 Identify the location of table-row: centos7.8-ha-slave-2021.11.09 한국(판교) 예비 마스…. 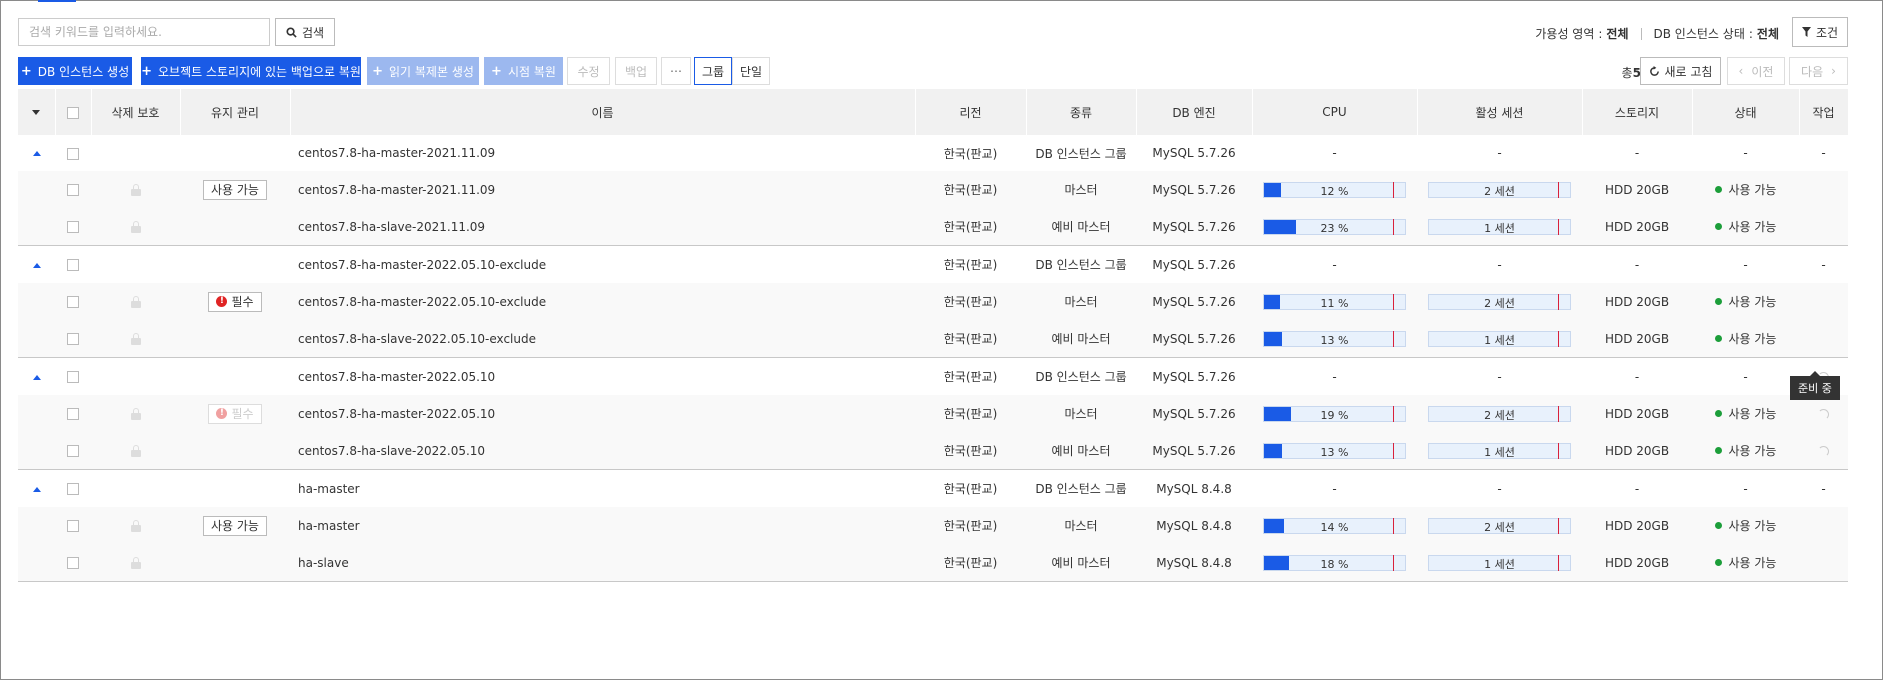
(933, 227).